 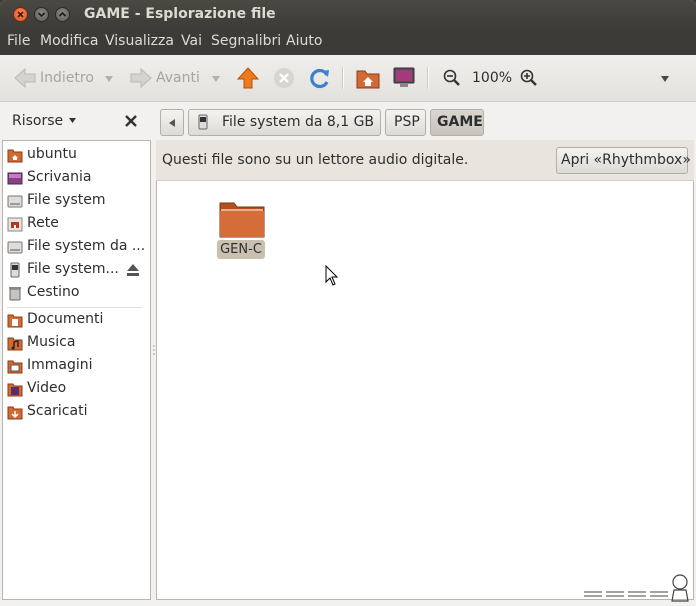 I want to click on computer-button, so click(x=404, y=80).